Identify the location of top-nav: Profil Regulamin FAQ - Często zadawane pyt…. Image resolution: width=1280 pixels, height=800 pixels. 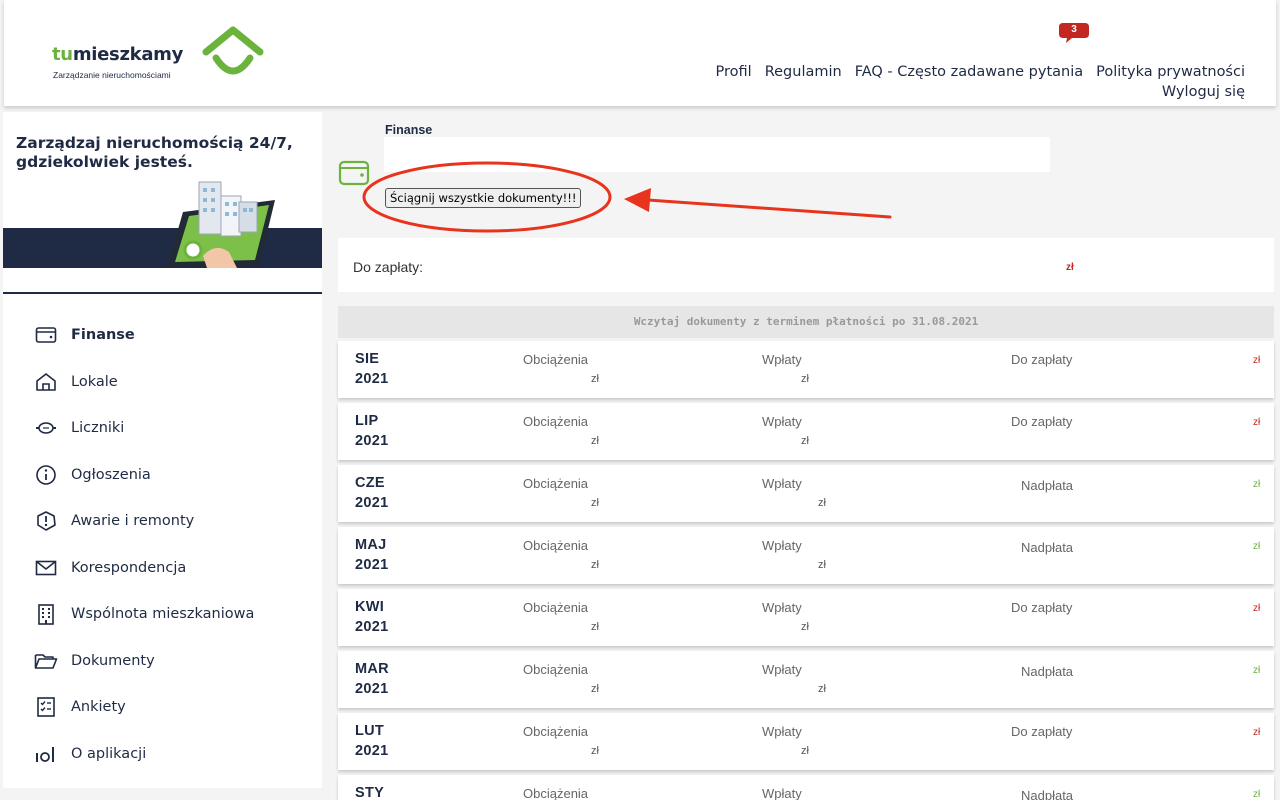
(945, 82).